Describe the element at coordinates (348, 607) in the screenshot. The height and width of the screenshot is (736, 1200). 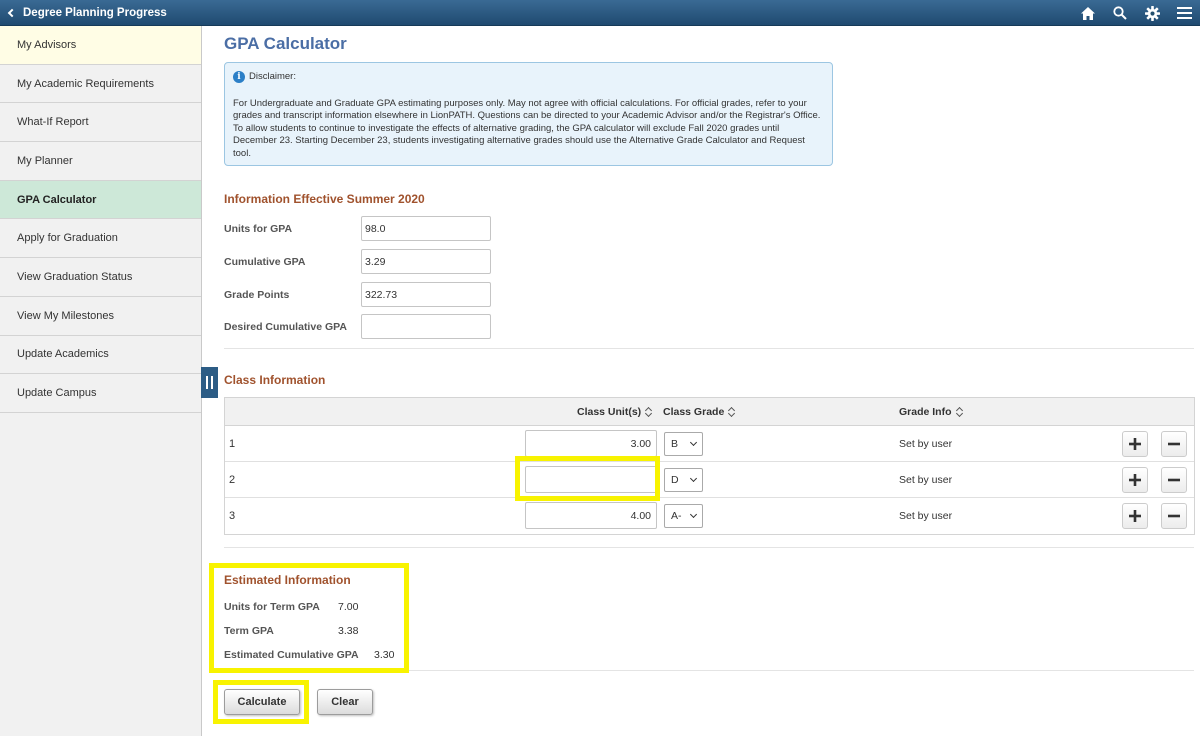
I see `units-for-term-gpa-value: 7.00` at that location.